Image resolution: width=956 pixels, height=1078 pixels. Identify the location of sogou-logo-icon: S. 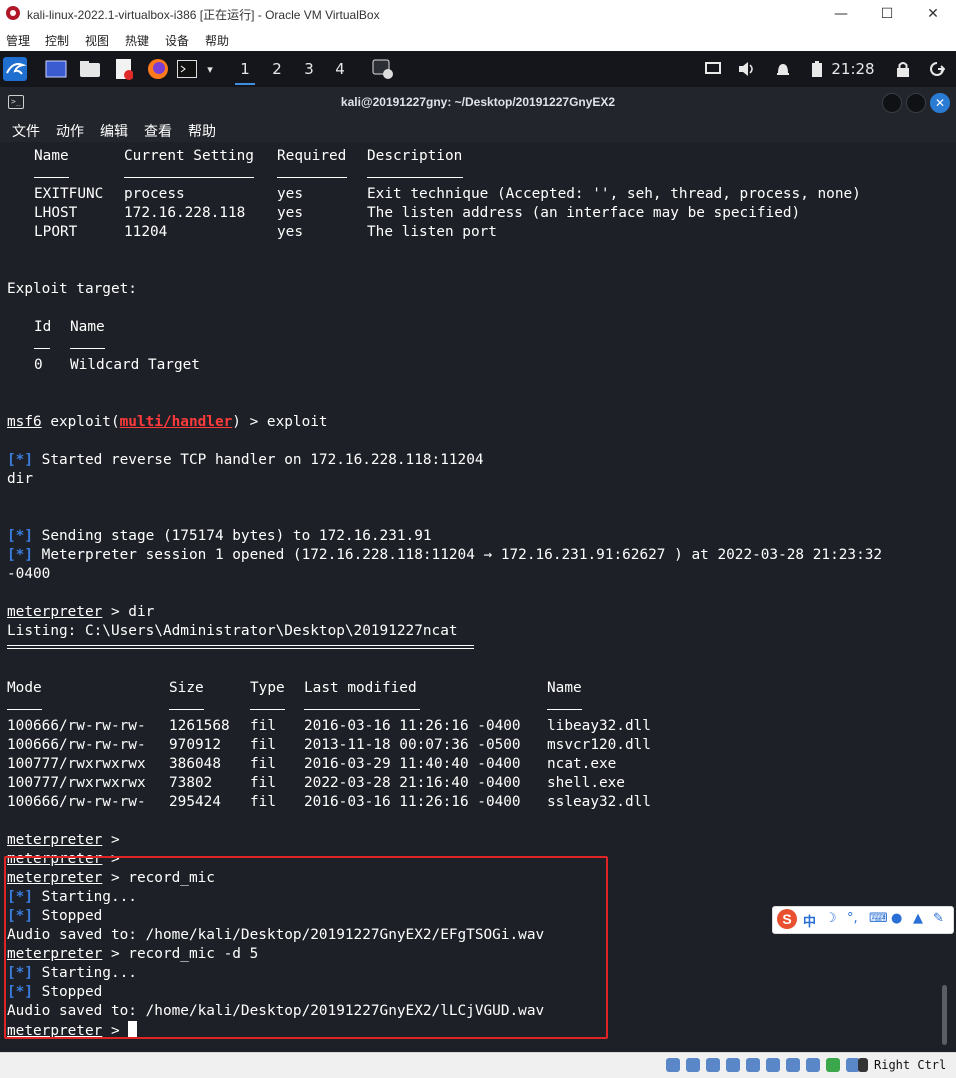
(787, 919).